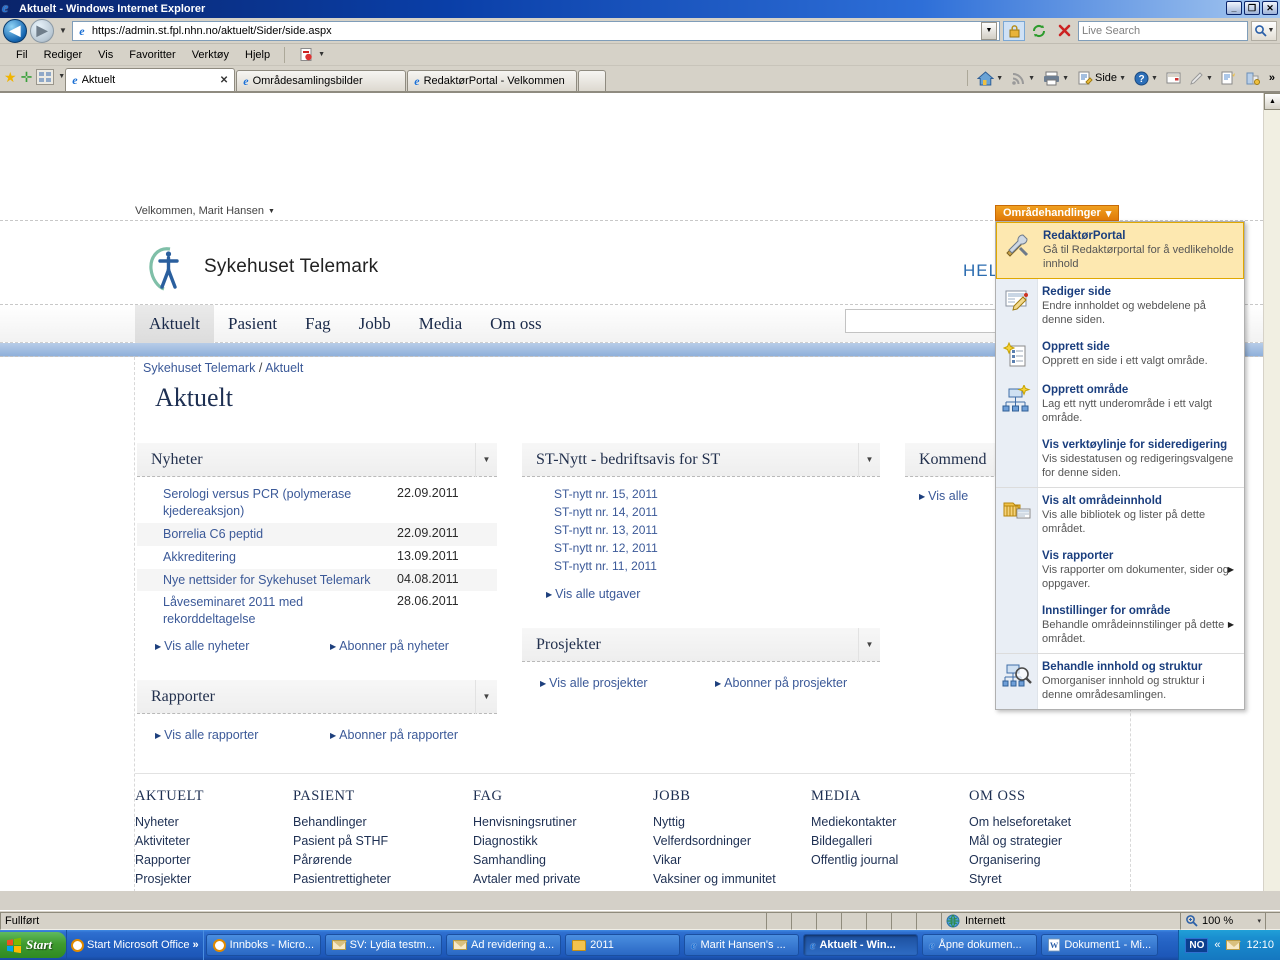  I want to click on footer-link: Brukerutvalg, so click(1048, 890).